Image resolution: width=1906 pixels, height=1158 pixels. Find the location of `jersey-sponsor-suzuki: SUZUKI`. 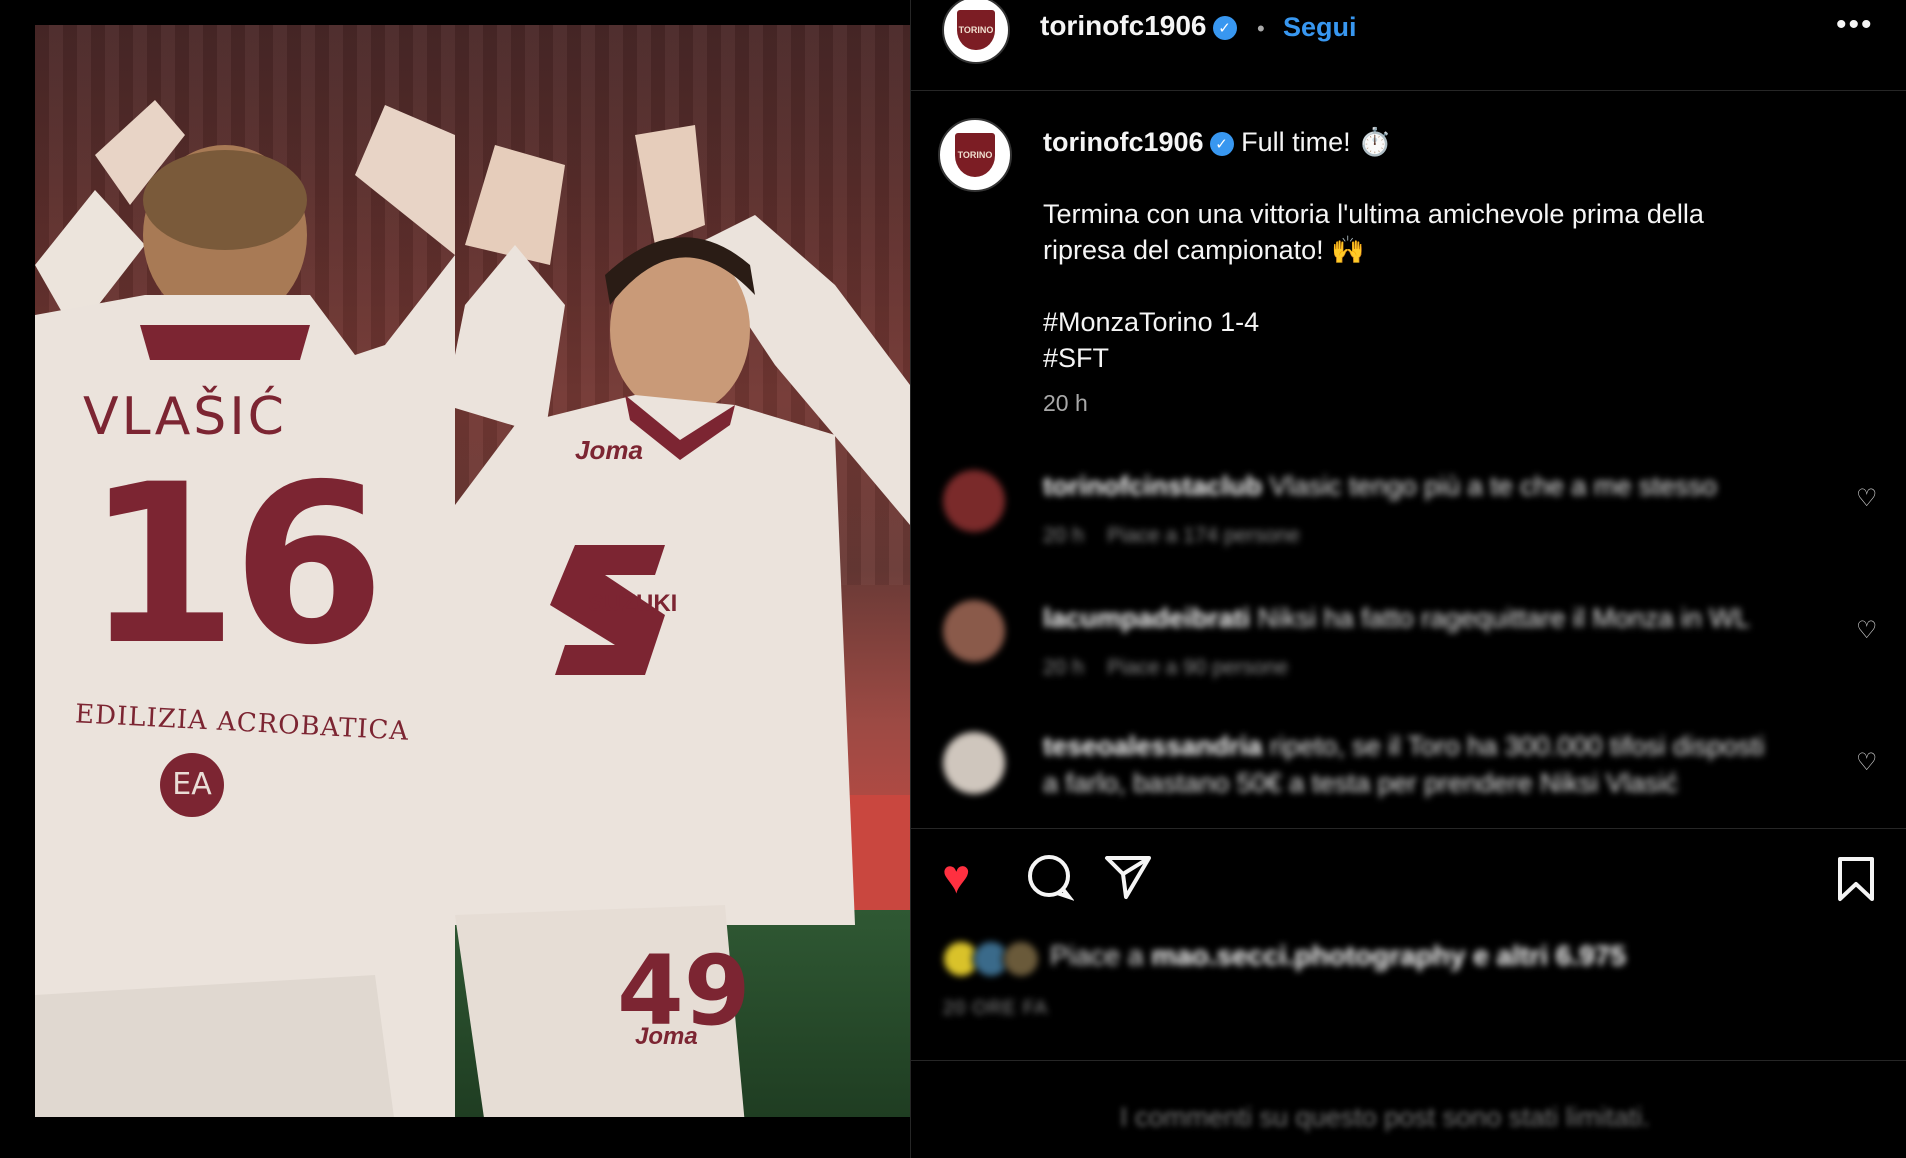

jersey-sponsor-suzuki: SUZUKI is located at coordinates (633, 603).